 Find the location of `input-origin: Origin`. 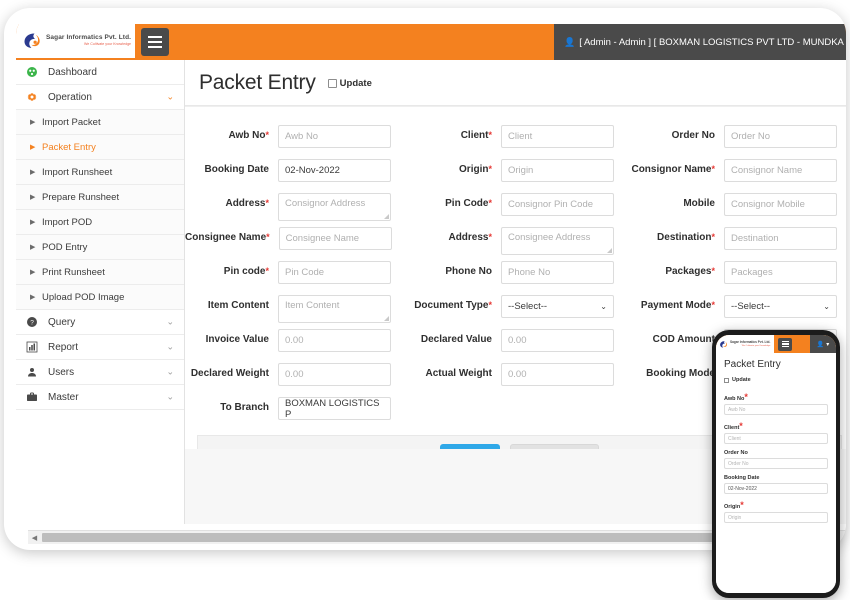

input-origin: Origin is located at coordinates (557, 170).